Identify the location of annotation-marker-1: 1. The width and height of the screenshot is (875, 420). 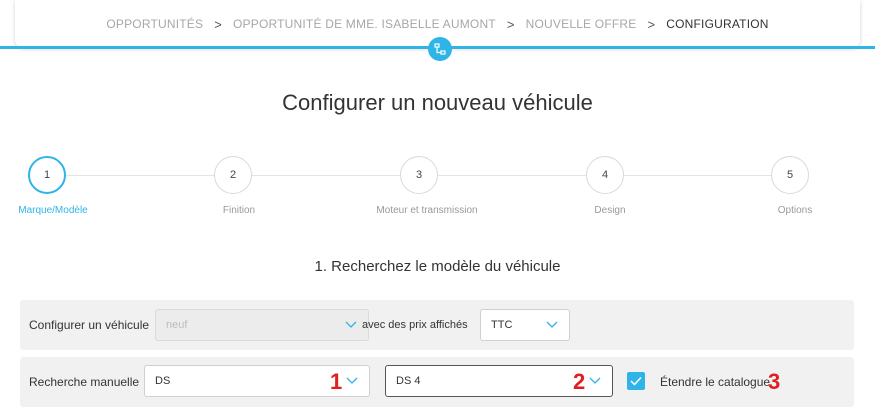
(336, 381).